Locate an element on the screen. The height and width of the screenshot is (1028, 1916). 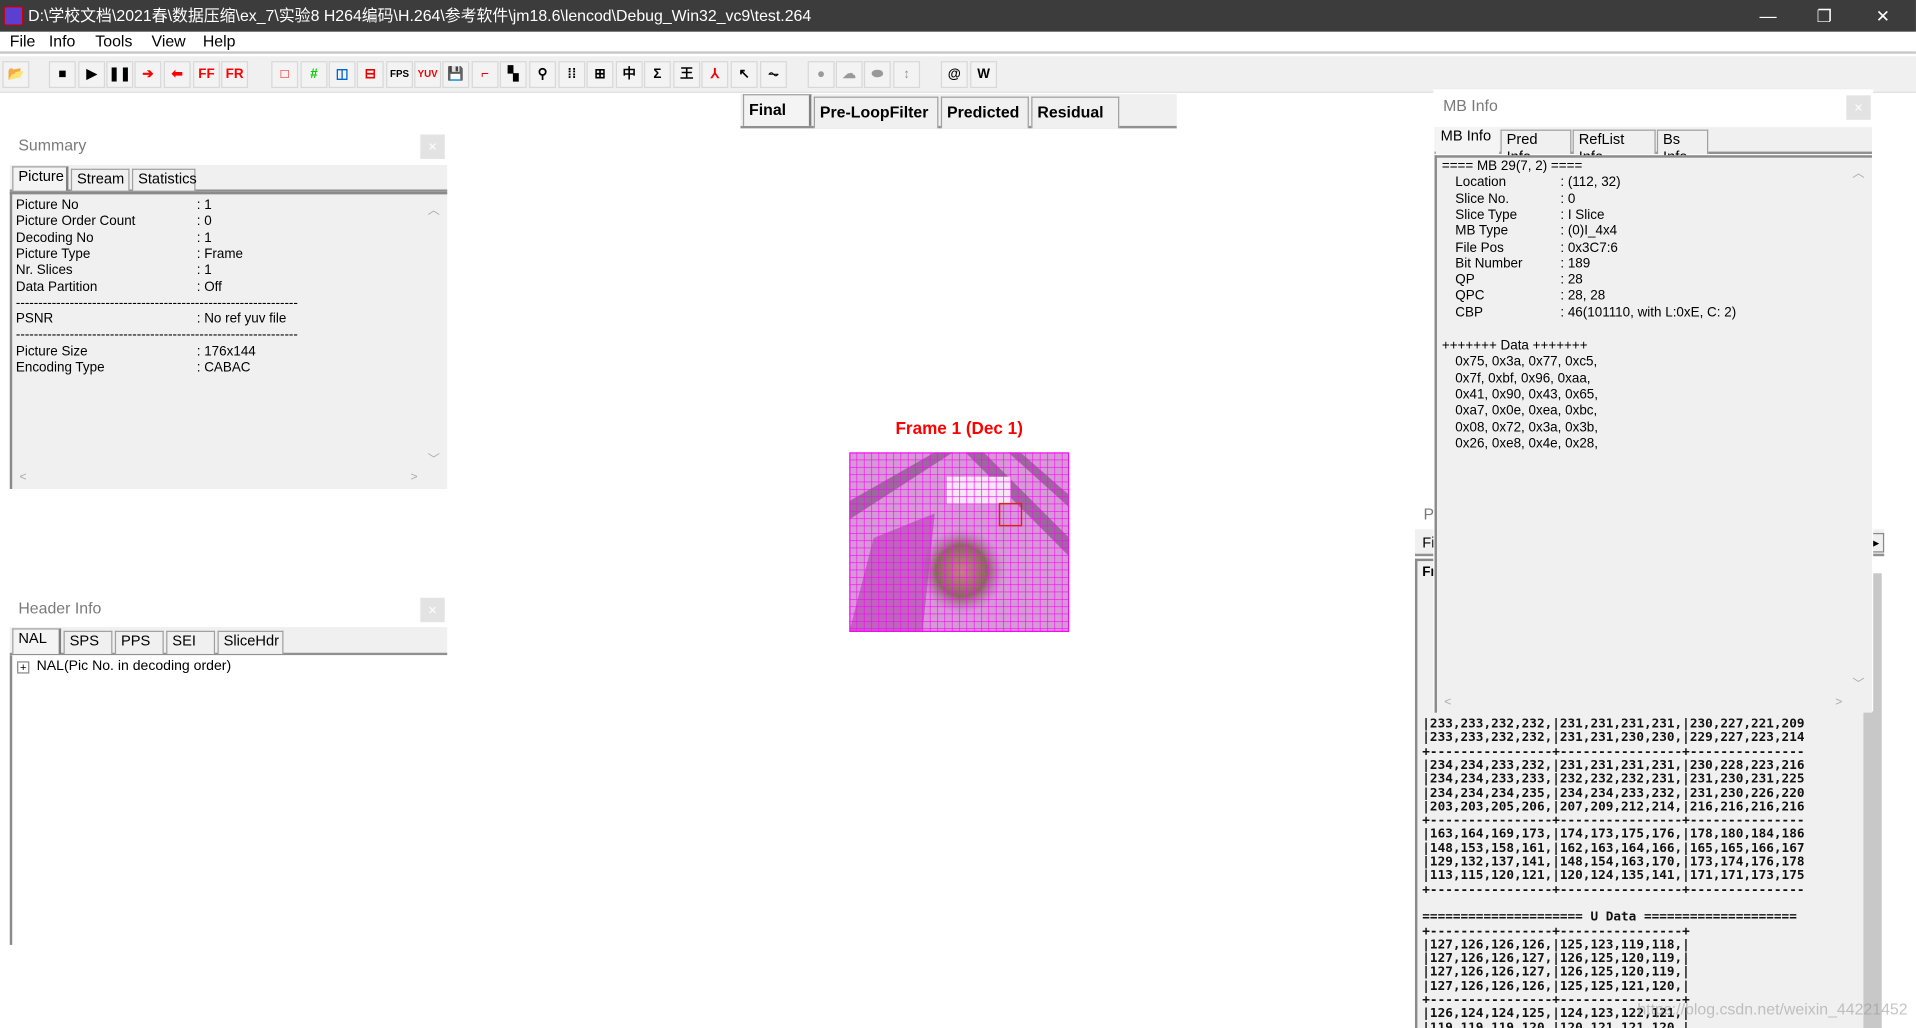
mb-info-tabs: MB Info Pred Info RefList Info Bs Info is located at coordinates (1653, 146).